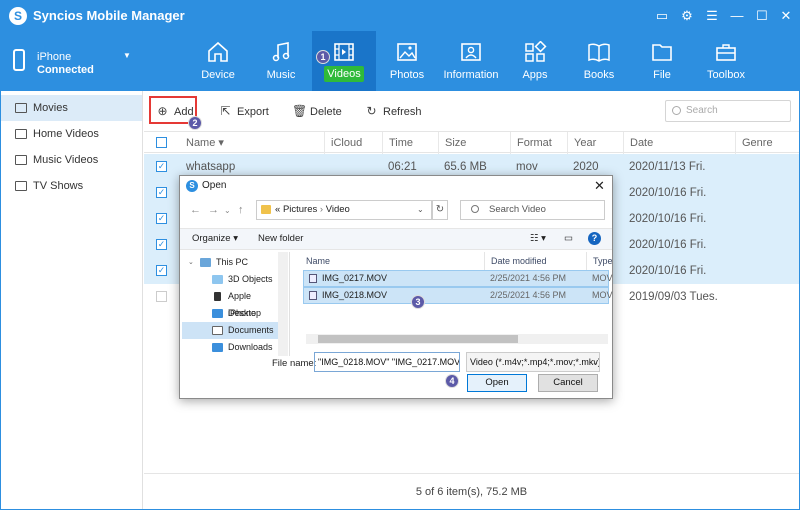 The height and width of the screenshot is (510, 800). What do you see at coordinates (127, 55) in the screenshot?
I see `caret-down-icon: ▼` at bounding box center [127, 55].